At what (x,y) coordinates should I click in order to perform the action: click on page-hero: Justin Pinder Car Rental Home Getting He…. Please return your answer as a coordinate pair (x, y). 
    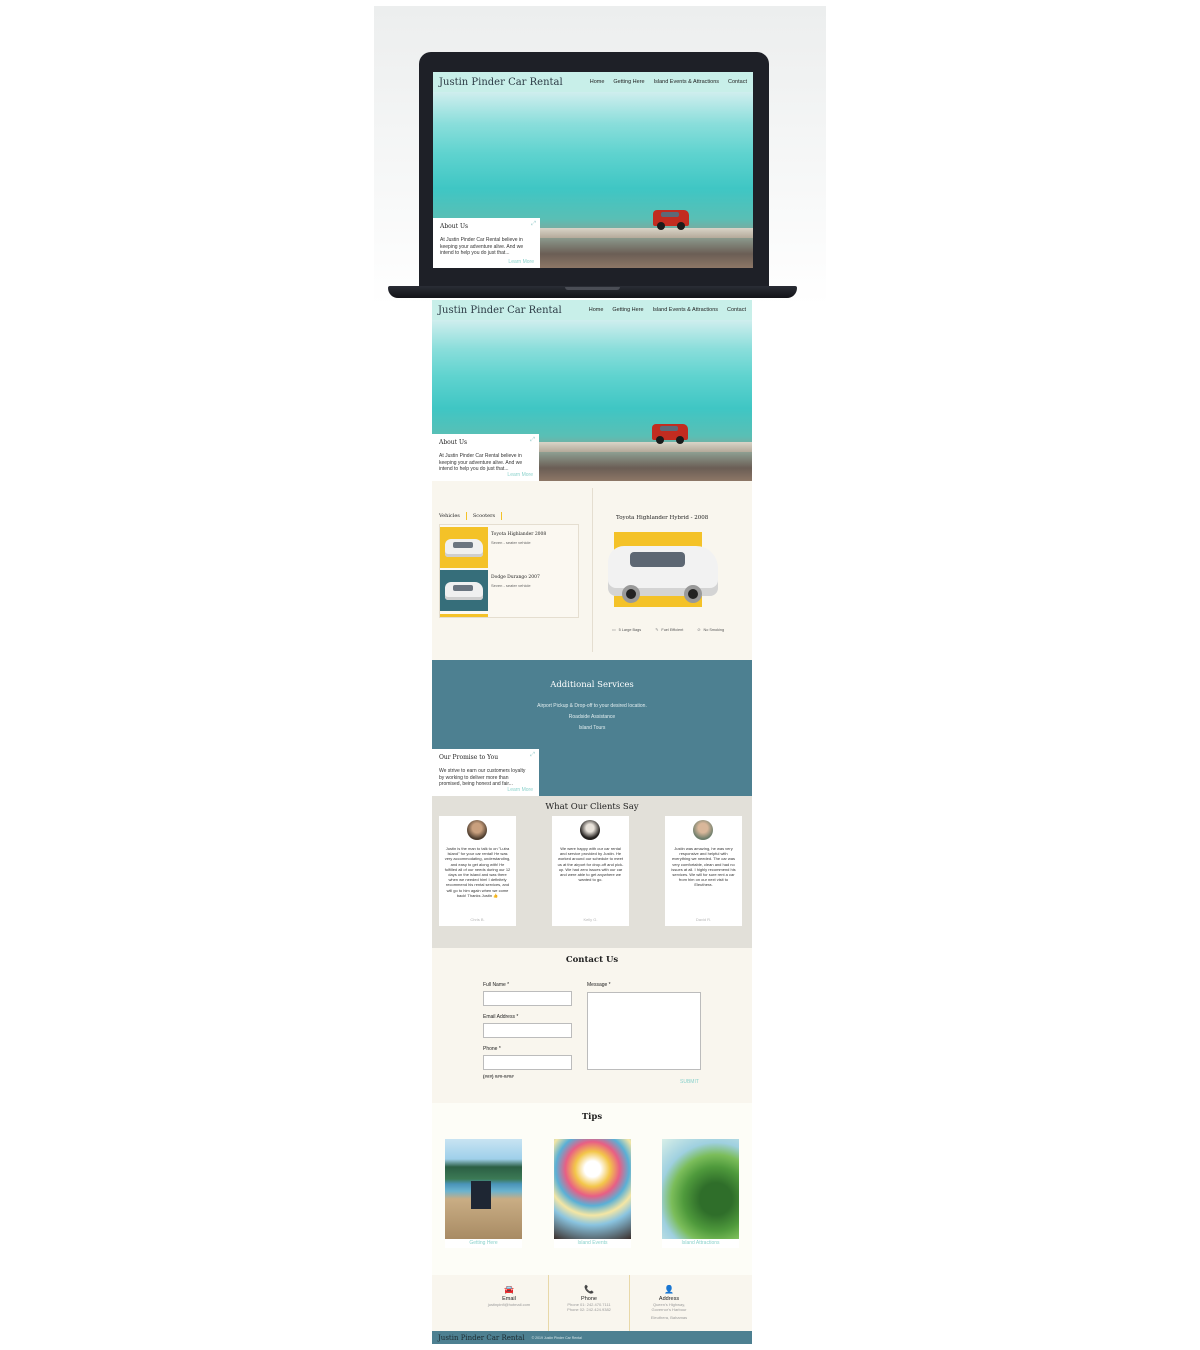
    Looking at the image, I should click on (592, 390).